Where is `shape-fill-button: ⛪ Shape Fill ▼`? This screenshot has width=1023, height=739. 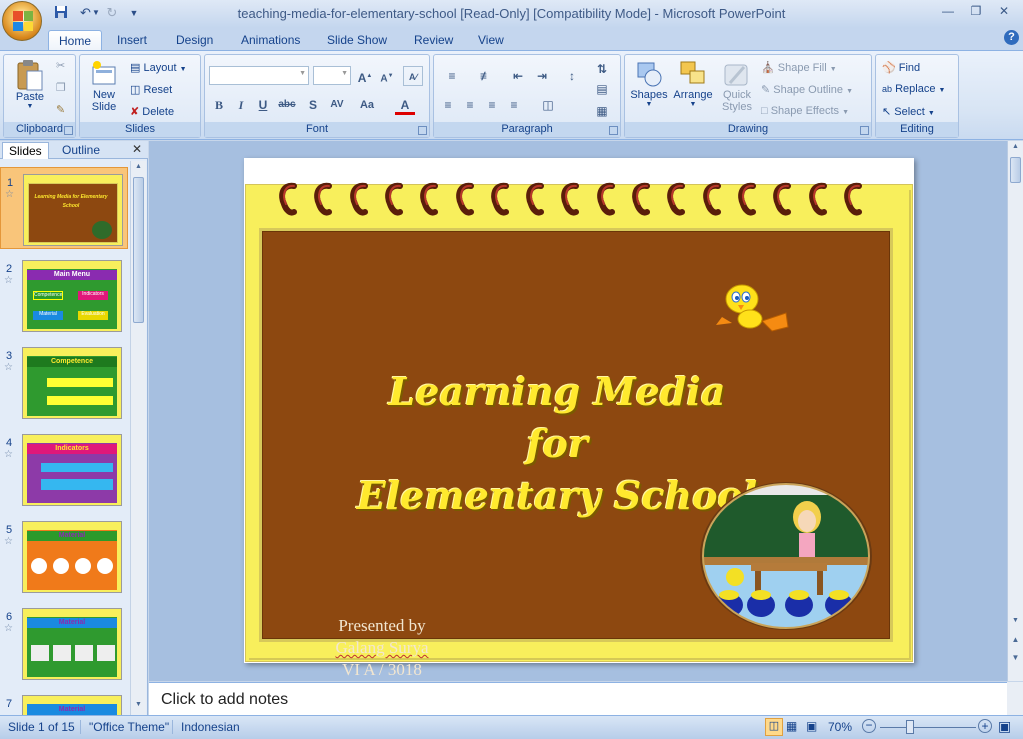 shape-fill-button: ⛪ Shape Fill ▼ is located at coordinates (799, 67).